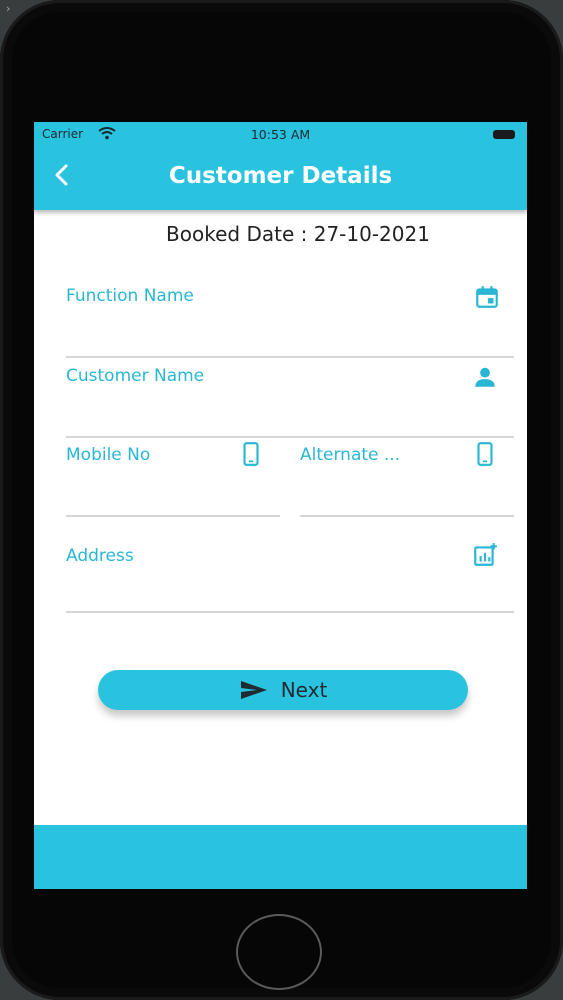 The height and width of the screenshot is (1000, 563). I want to click on next-button-label: Next, so click(304, 690).